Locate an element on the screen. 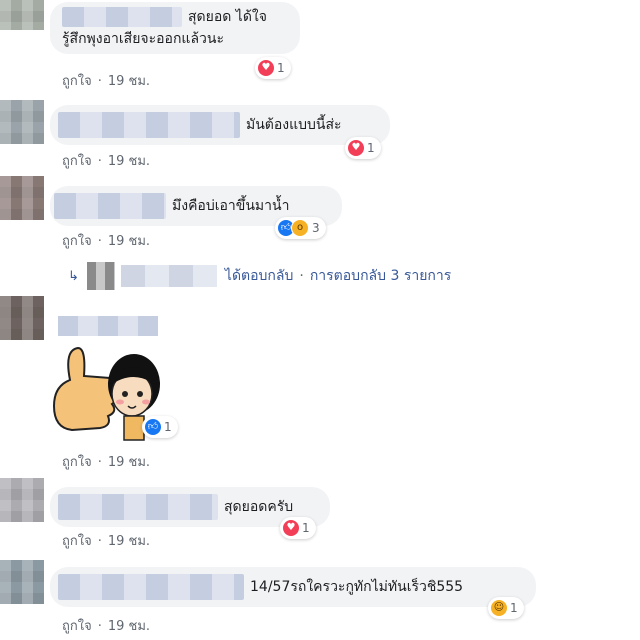  reply-arrow-icon: ↳ is located at coordinates (73, 276).